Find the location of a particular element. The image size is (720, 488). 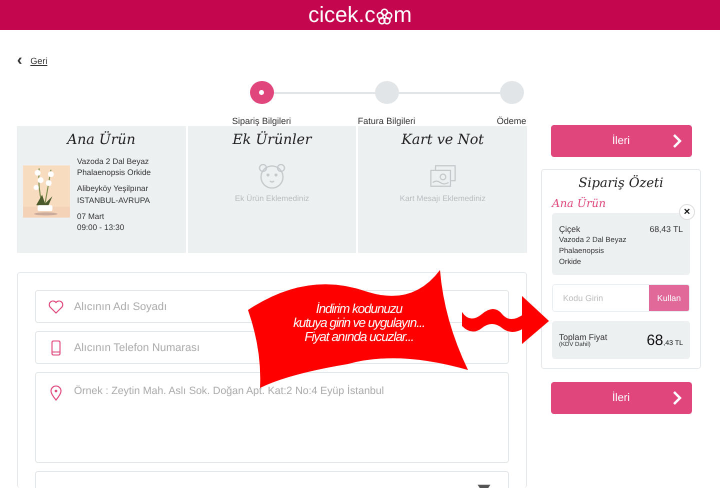

step-label: Ödeme is located at coordinates (511, 121).